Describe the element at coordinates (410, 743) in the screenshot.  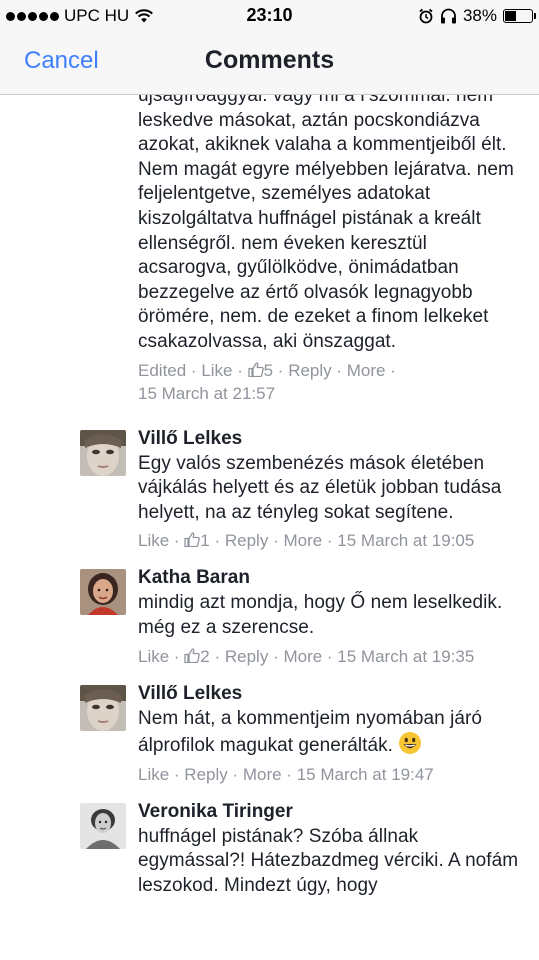
I see `smiley-emoji-icon` at that location.